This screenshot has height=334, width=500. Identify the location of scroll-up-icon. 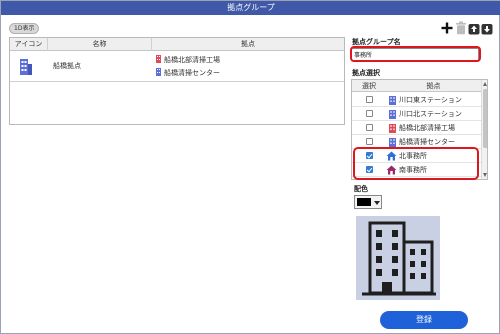
(485, 84).